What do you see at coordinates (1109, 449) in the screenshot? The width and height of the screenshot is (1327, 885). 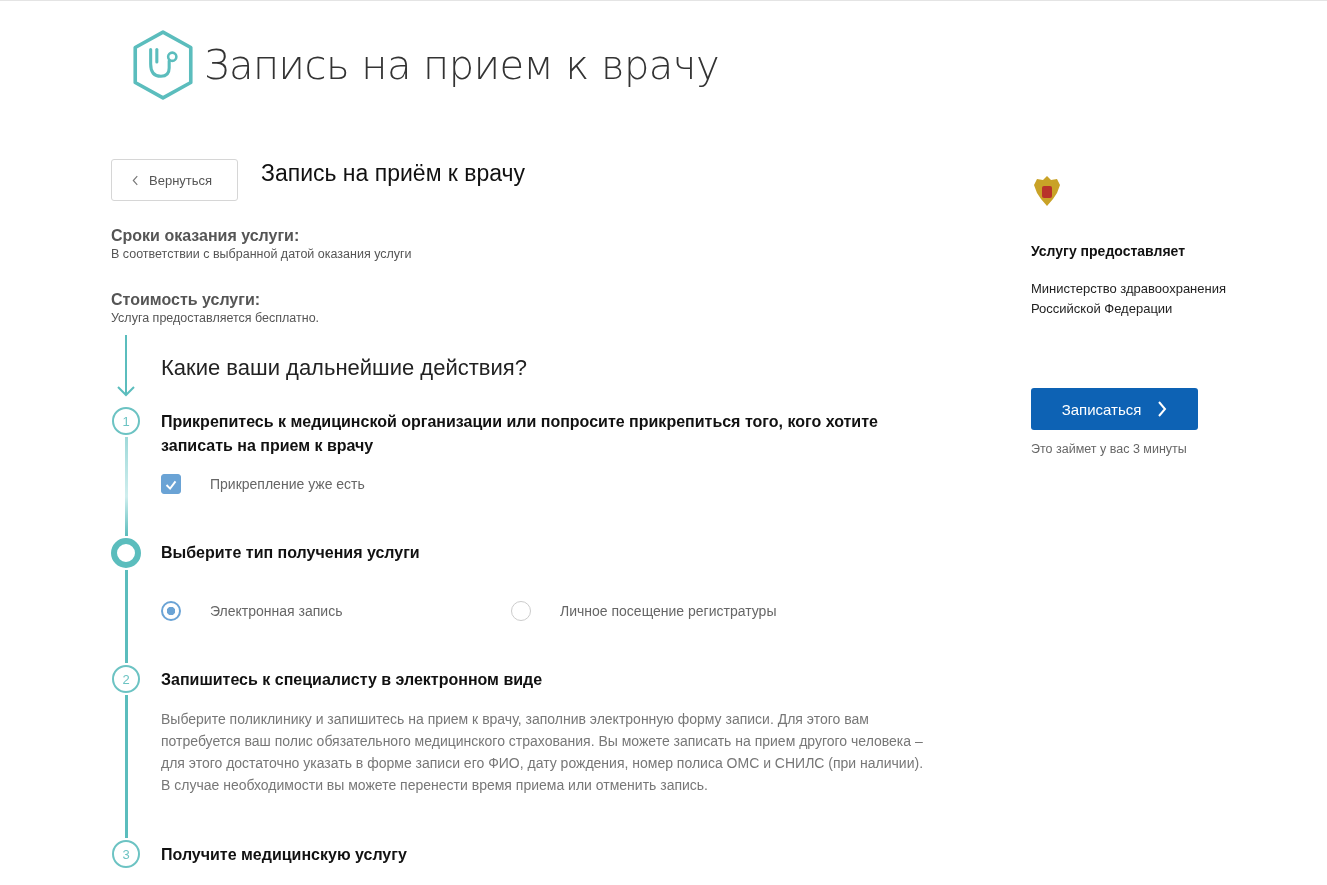 I see `time-note: Это займет у вас 3 минуты` at bounding box center [1109, 449].